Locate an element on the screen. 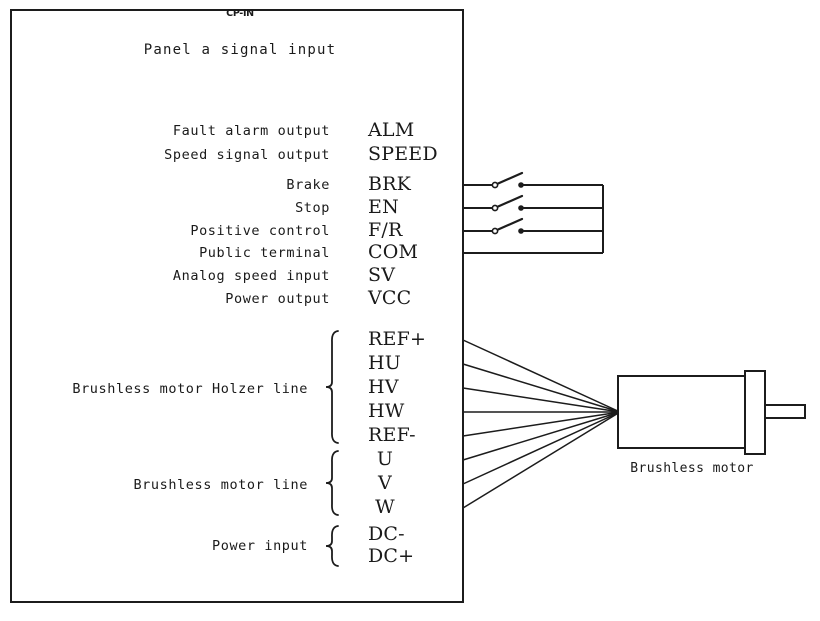 Image resolution: width=820 pixels, height=621 pixels. terminal-label-ref-minusplus: REF+ is located at coordinates (397, 339).